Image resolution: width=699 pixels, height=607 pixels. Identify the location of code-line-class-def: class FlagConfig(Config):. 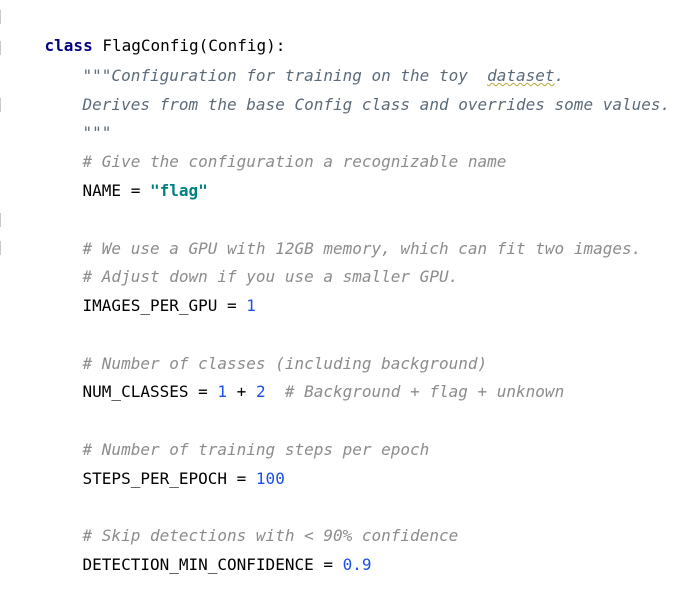
(146, 29).